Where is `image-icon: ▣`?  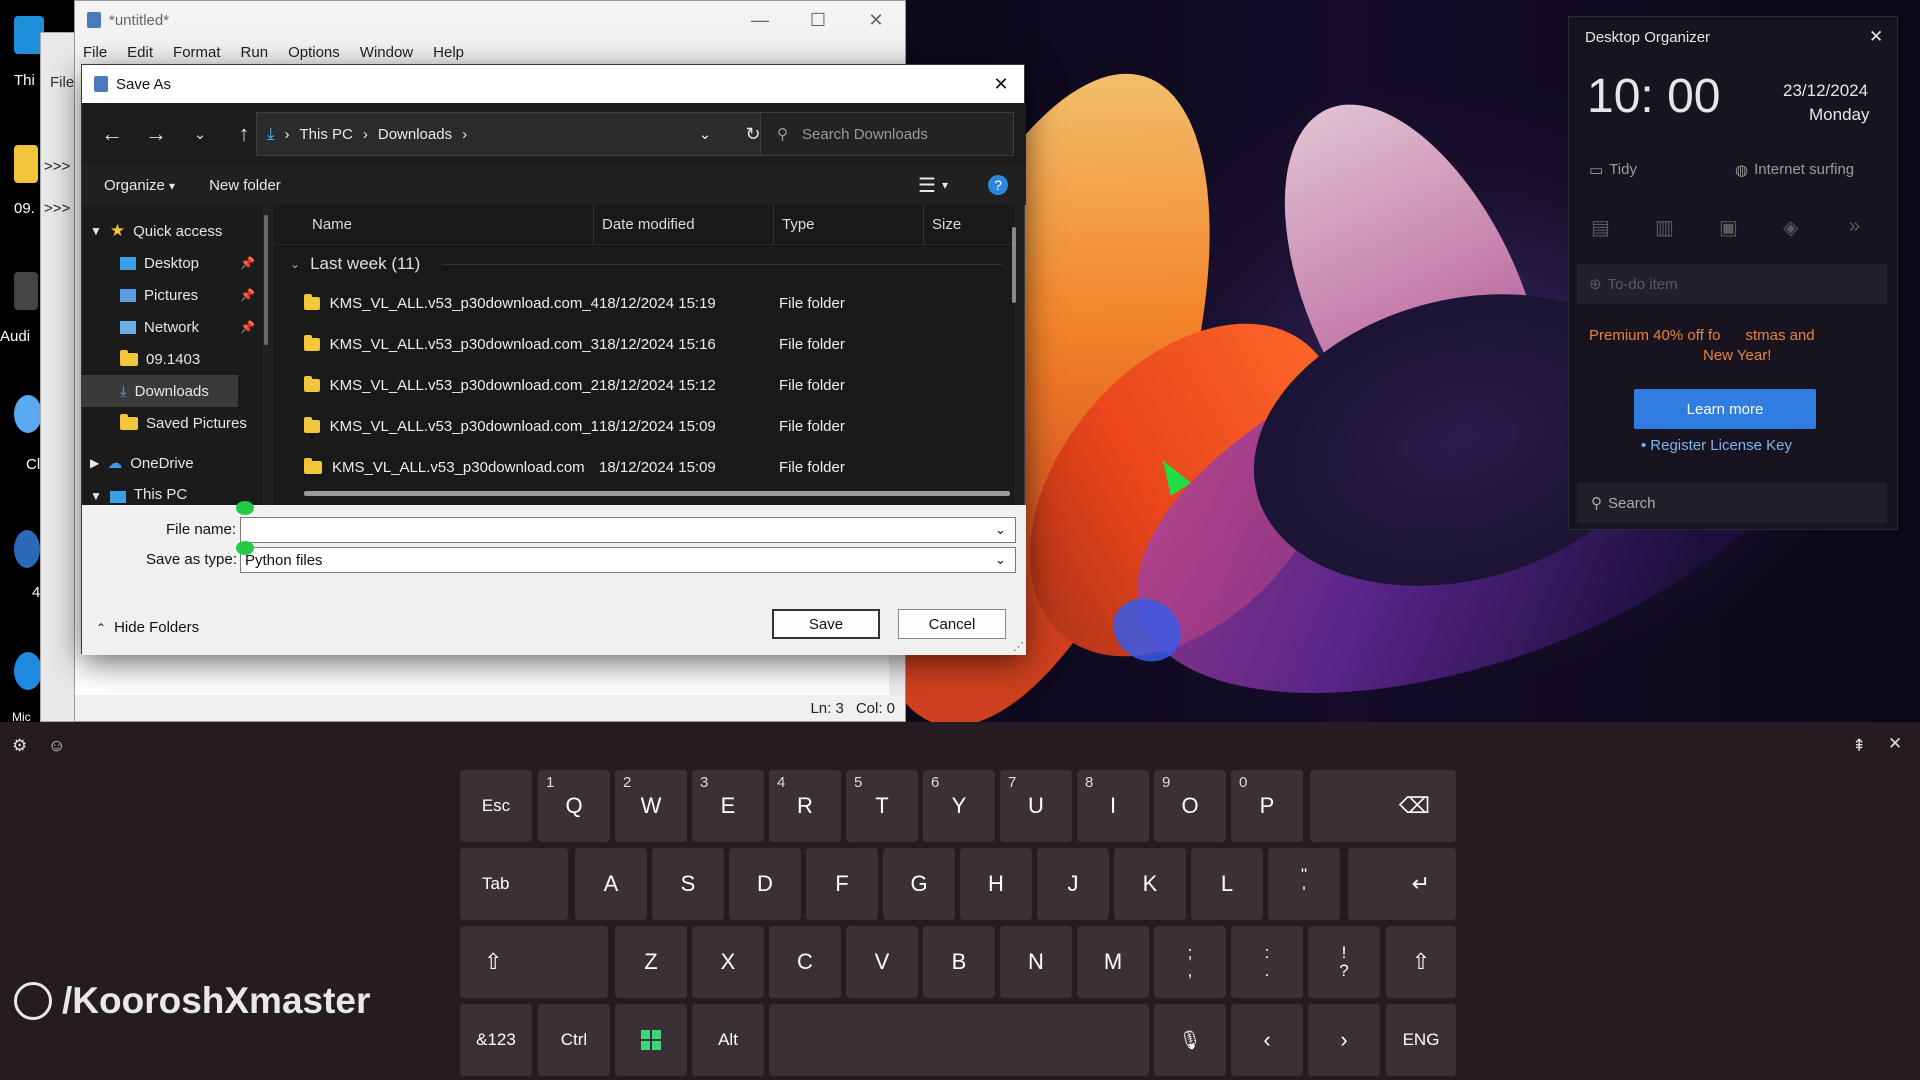
image-icon: ▣ is located at coordinates (1728, 227).